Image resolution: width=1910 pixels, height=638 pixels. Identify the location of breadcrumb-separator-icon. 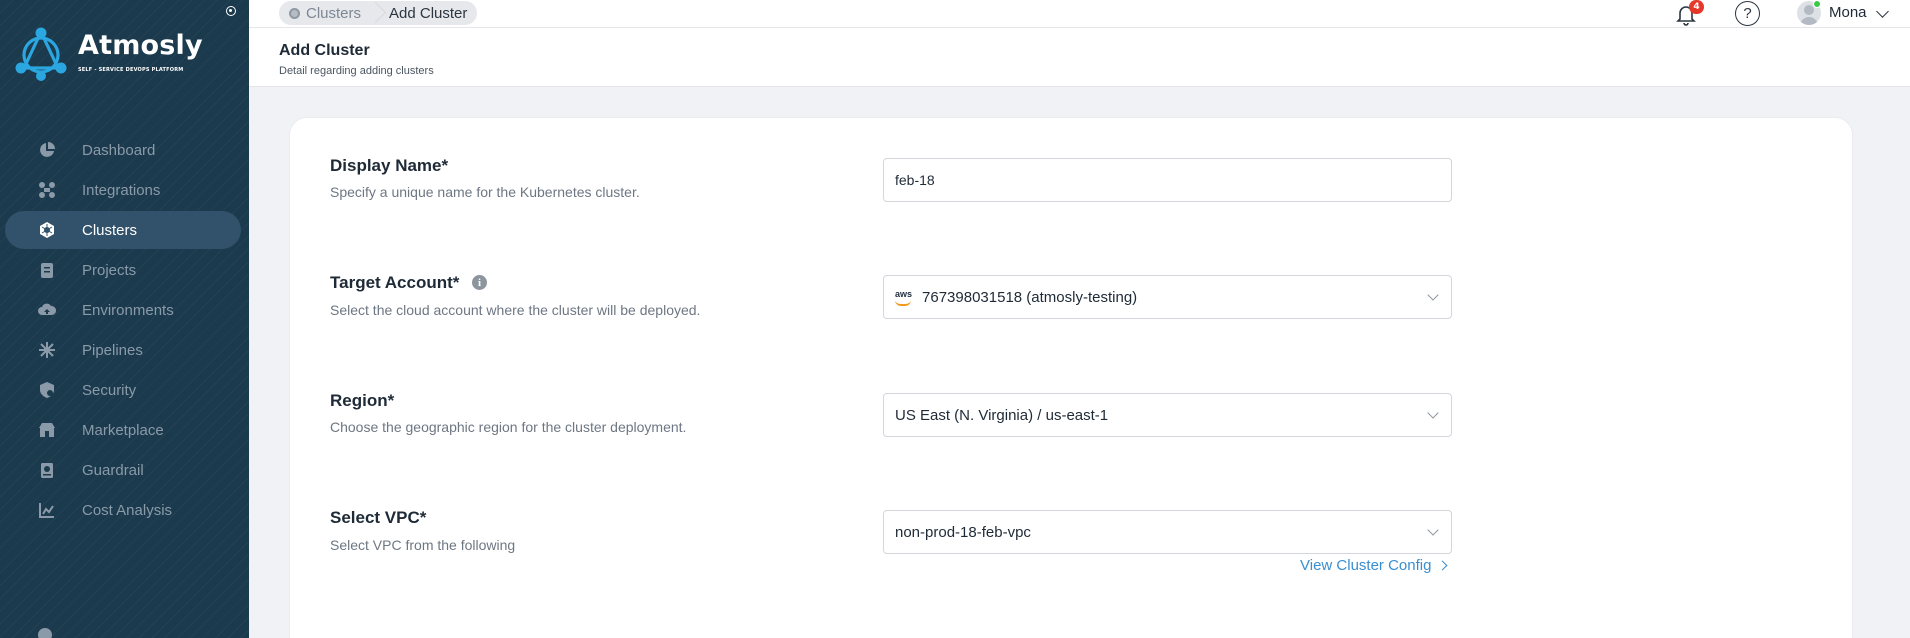
(375, 13).